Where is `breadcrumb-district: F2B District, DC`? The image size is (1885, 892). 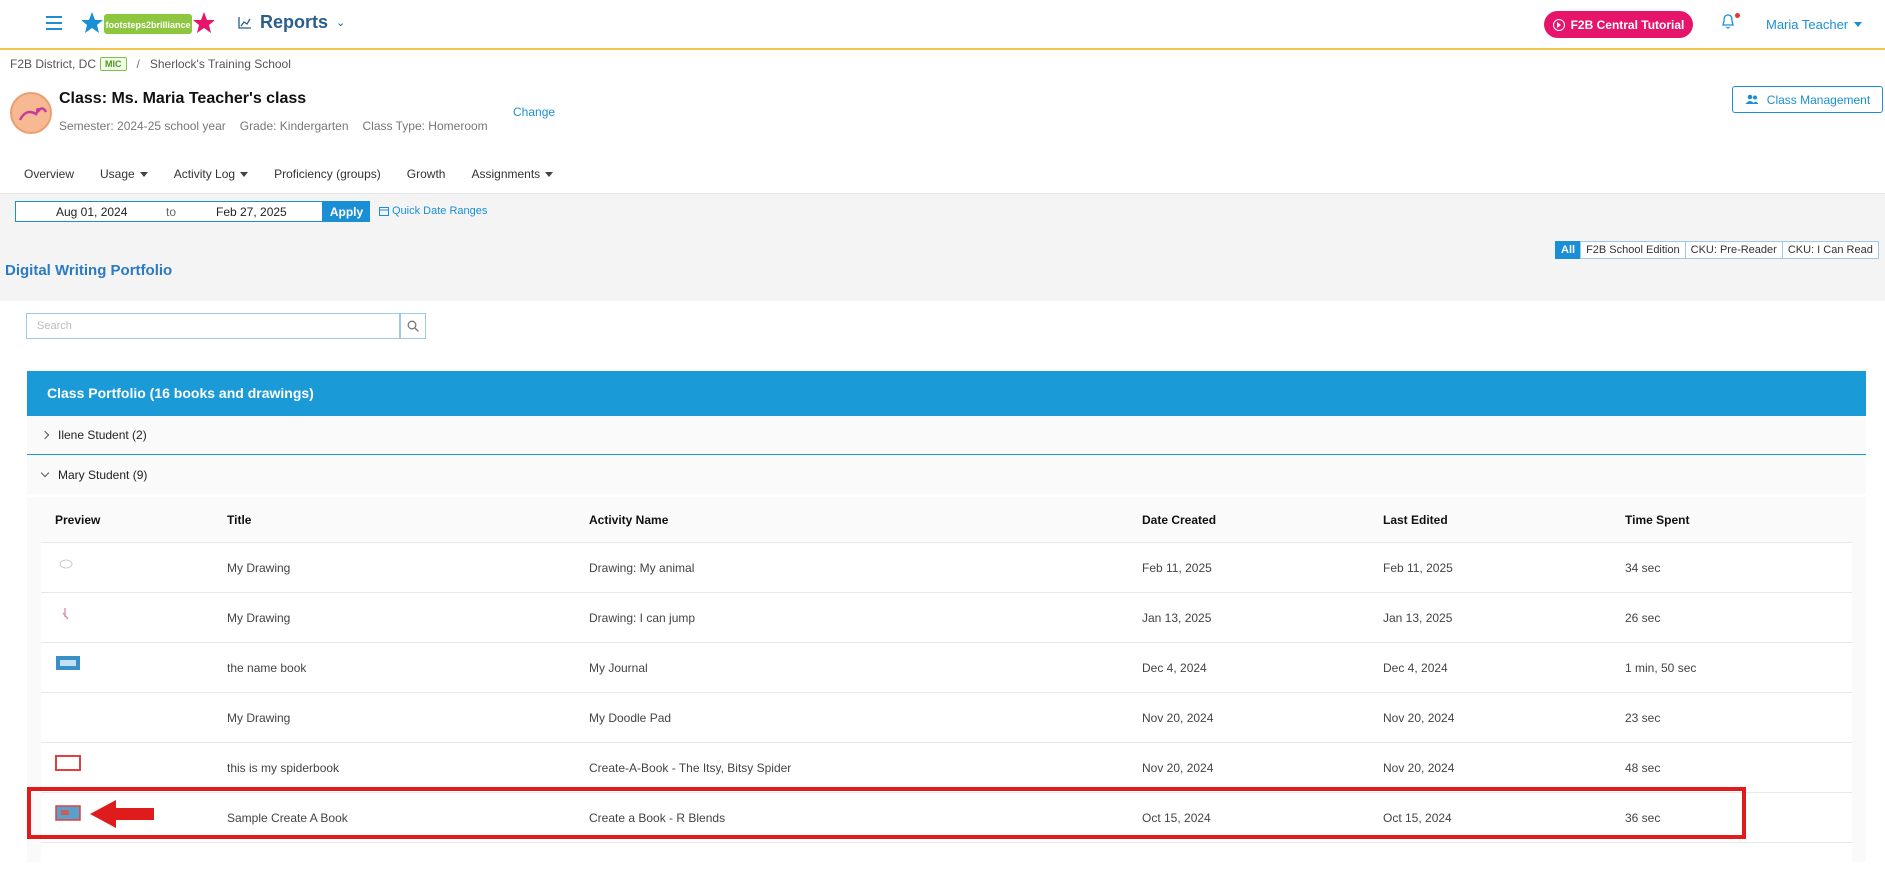
breadcrumb-district: F2B District, DC is located at coordinates (53, 64).